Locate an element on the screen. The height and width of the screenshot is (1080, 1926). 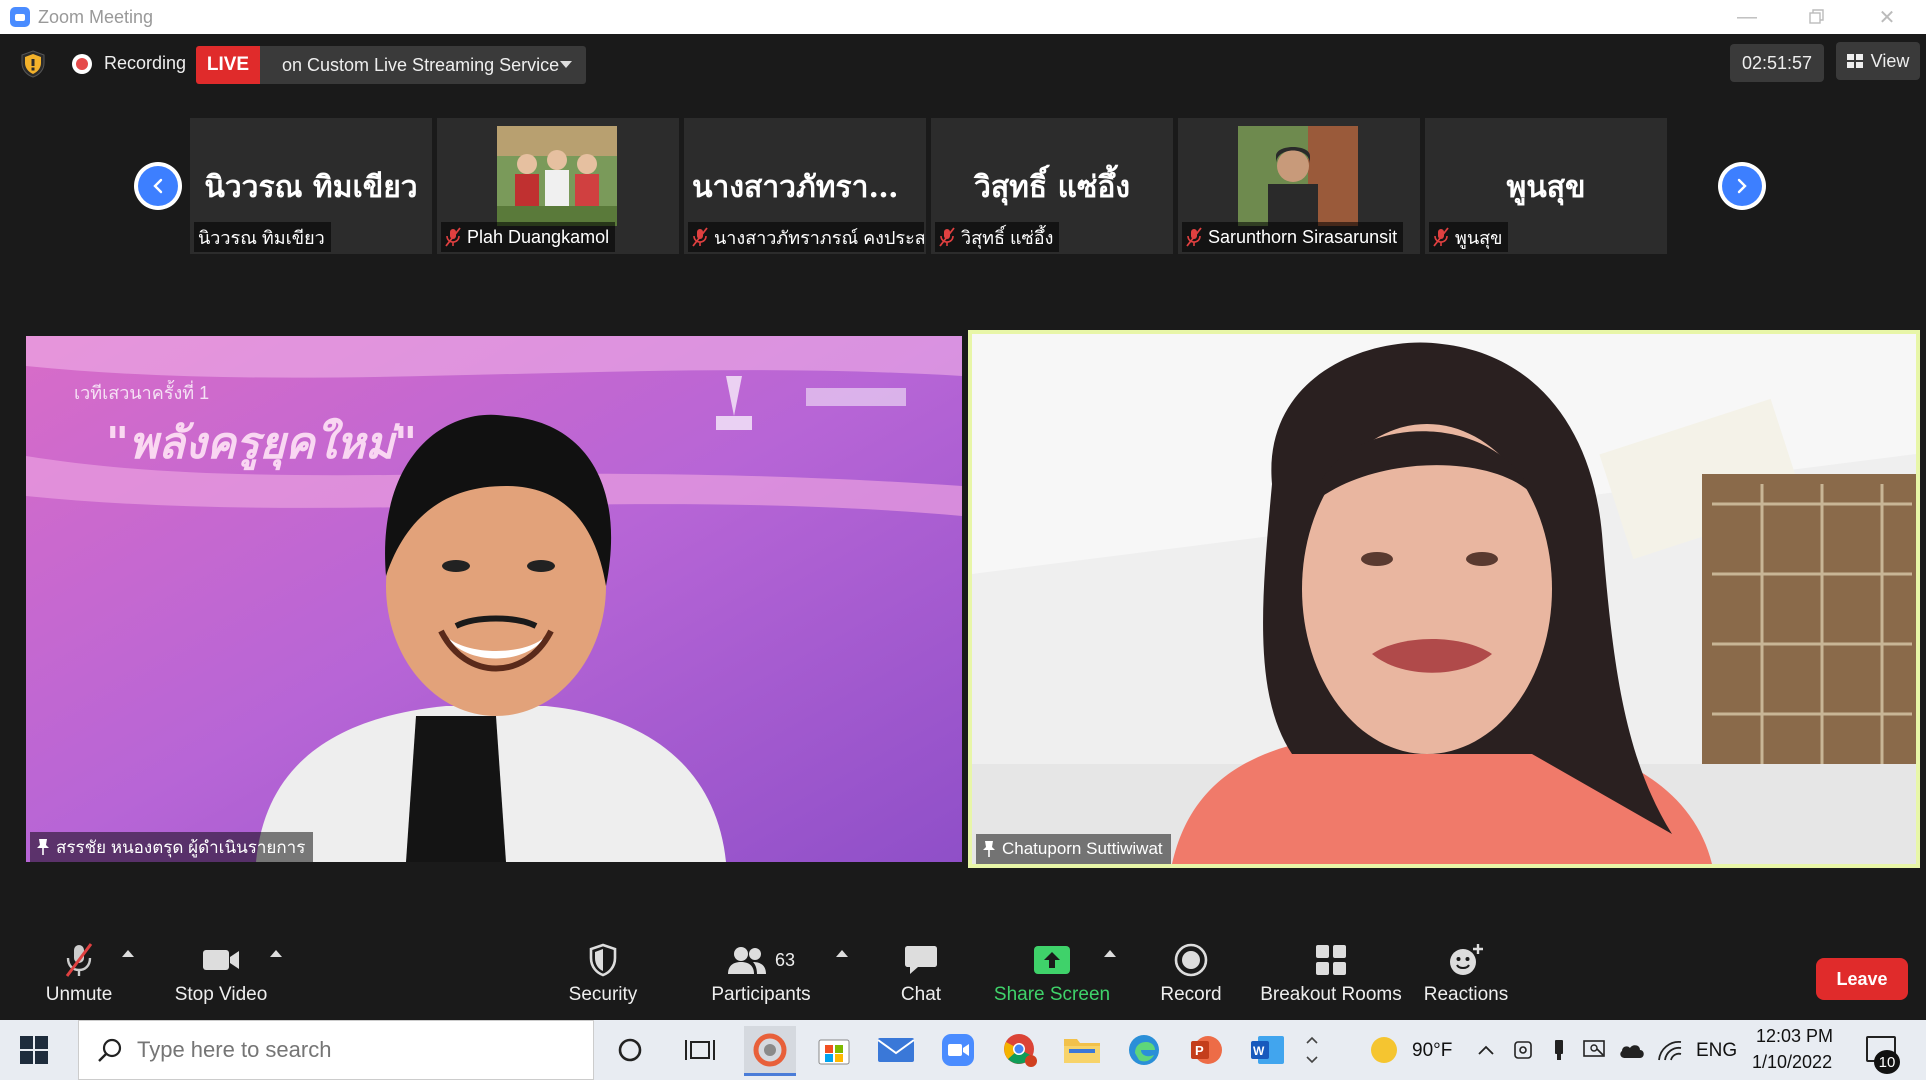
participants-options-caret-icon is located at coordinates (842, 953).